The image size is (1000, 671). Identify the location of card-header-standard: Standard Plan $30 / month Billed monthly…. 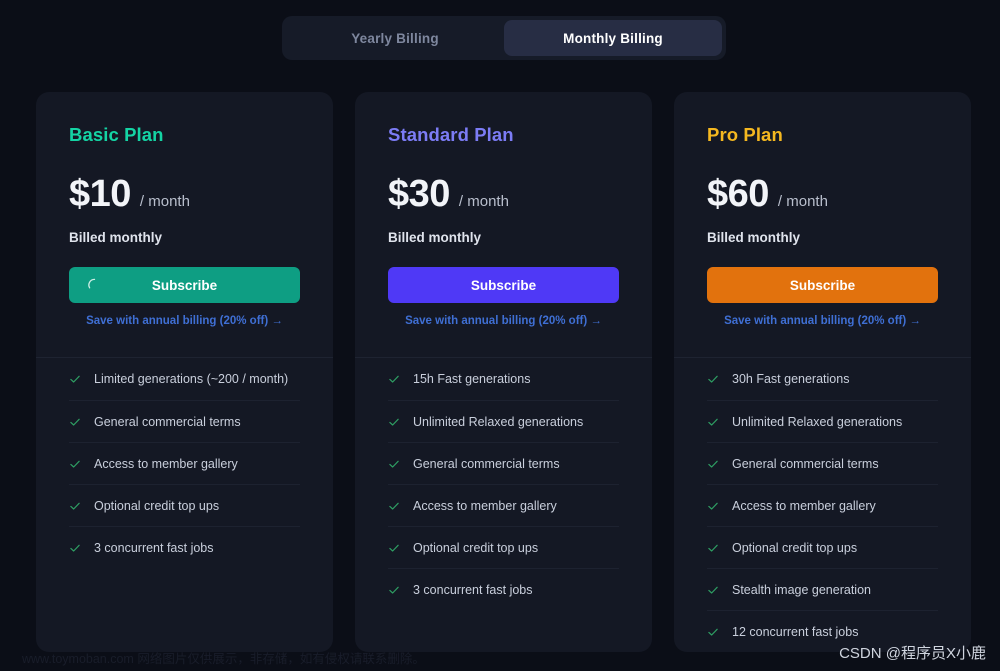
(503, 240).